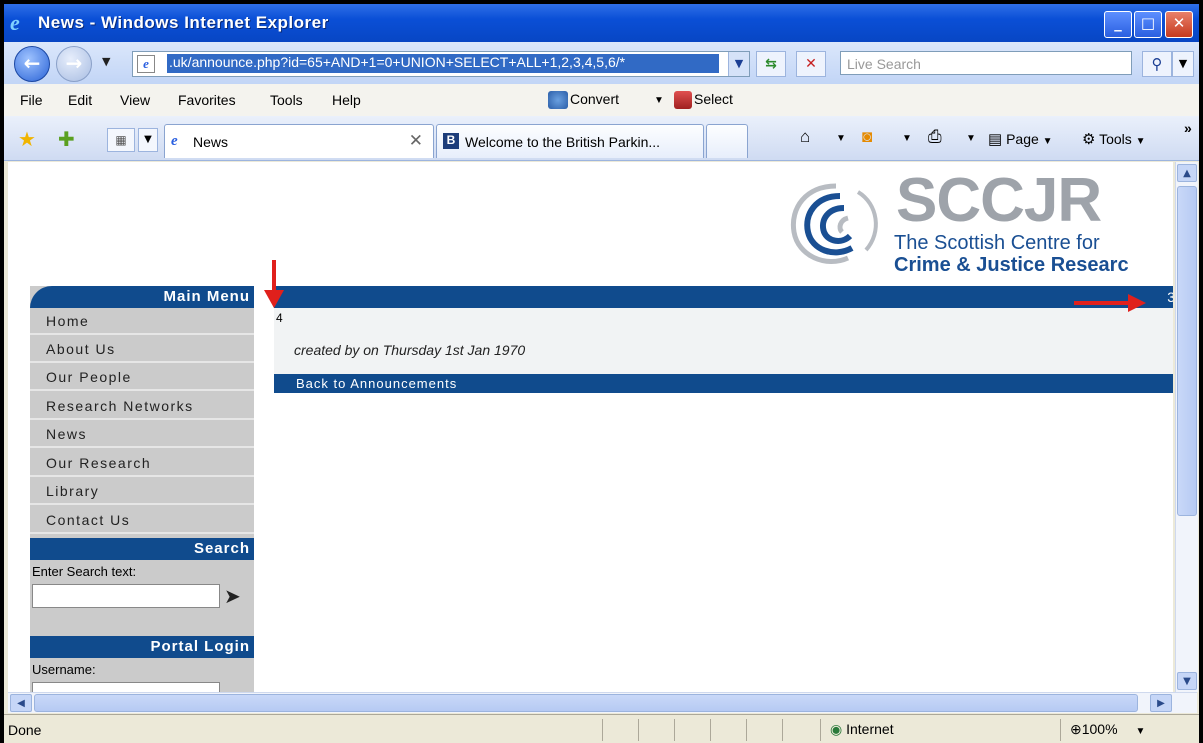 This screenshot has height=743, width=1203. What do you see at coordinates (771, 64) in the screenshot?
I see `refresh-icon: ⇆` at bounding box center [771, 64].